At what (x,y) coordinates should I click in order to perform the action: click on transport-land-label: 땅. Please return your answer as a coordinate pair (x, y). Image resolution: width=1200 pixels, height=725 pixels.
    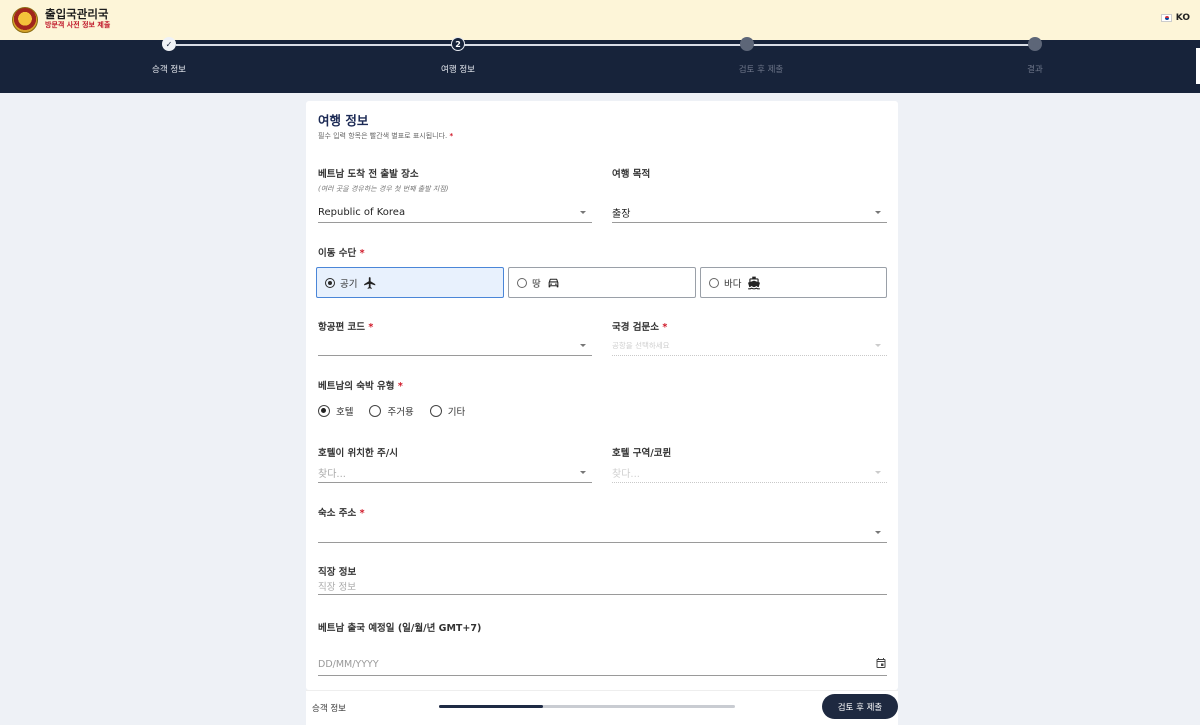
    Looking at the image, I should click on (536, 284).